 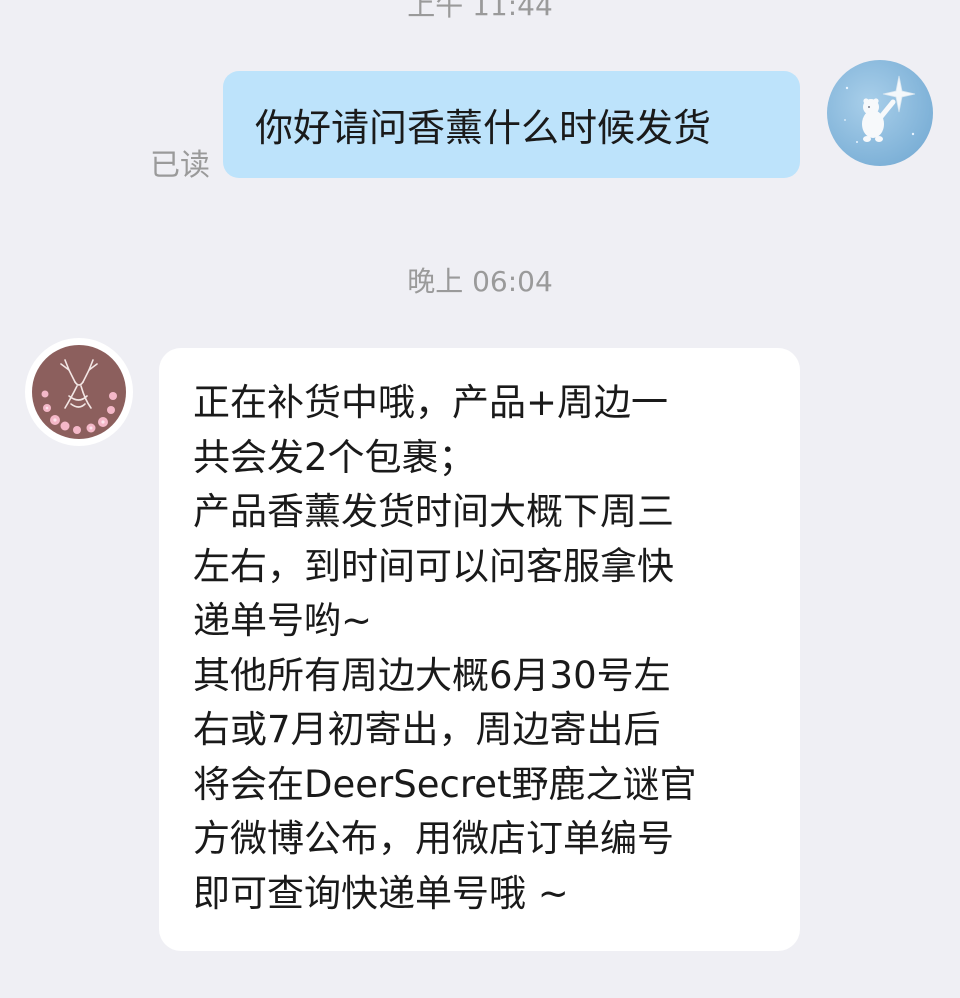 What do you see at coordinates (381, 893) in the screenshot?
I see `message-line: 即可查询快递单号哦 ~` at bounding box center [381, 893].